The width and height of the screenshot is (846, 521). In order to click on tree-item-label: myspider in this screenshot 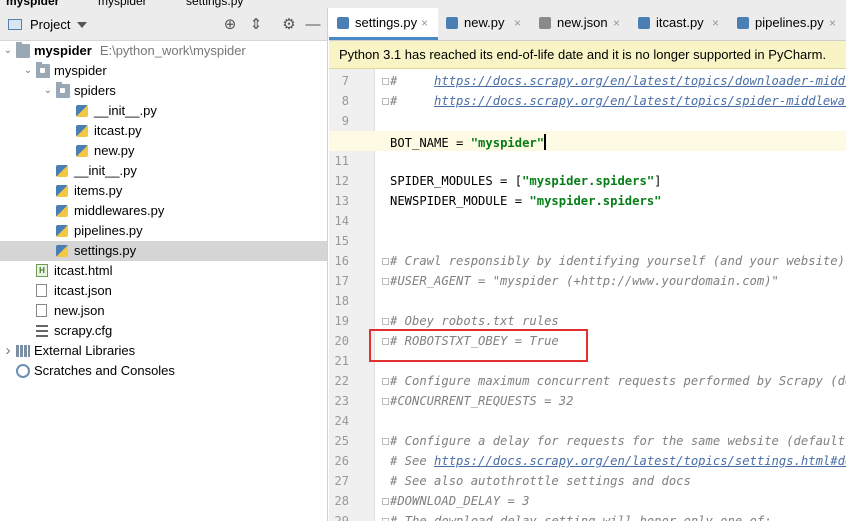, I will do `click(80, 70)`.